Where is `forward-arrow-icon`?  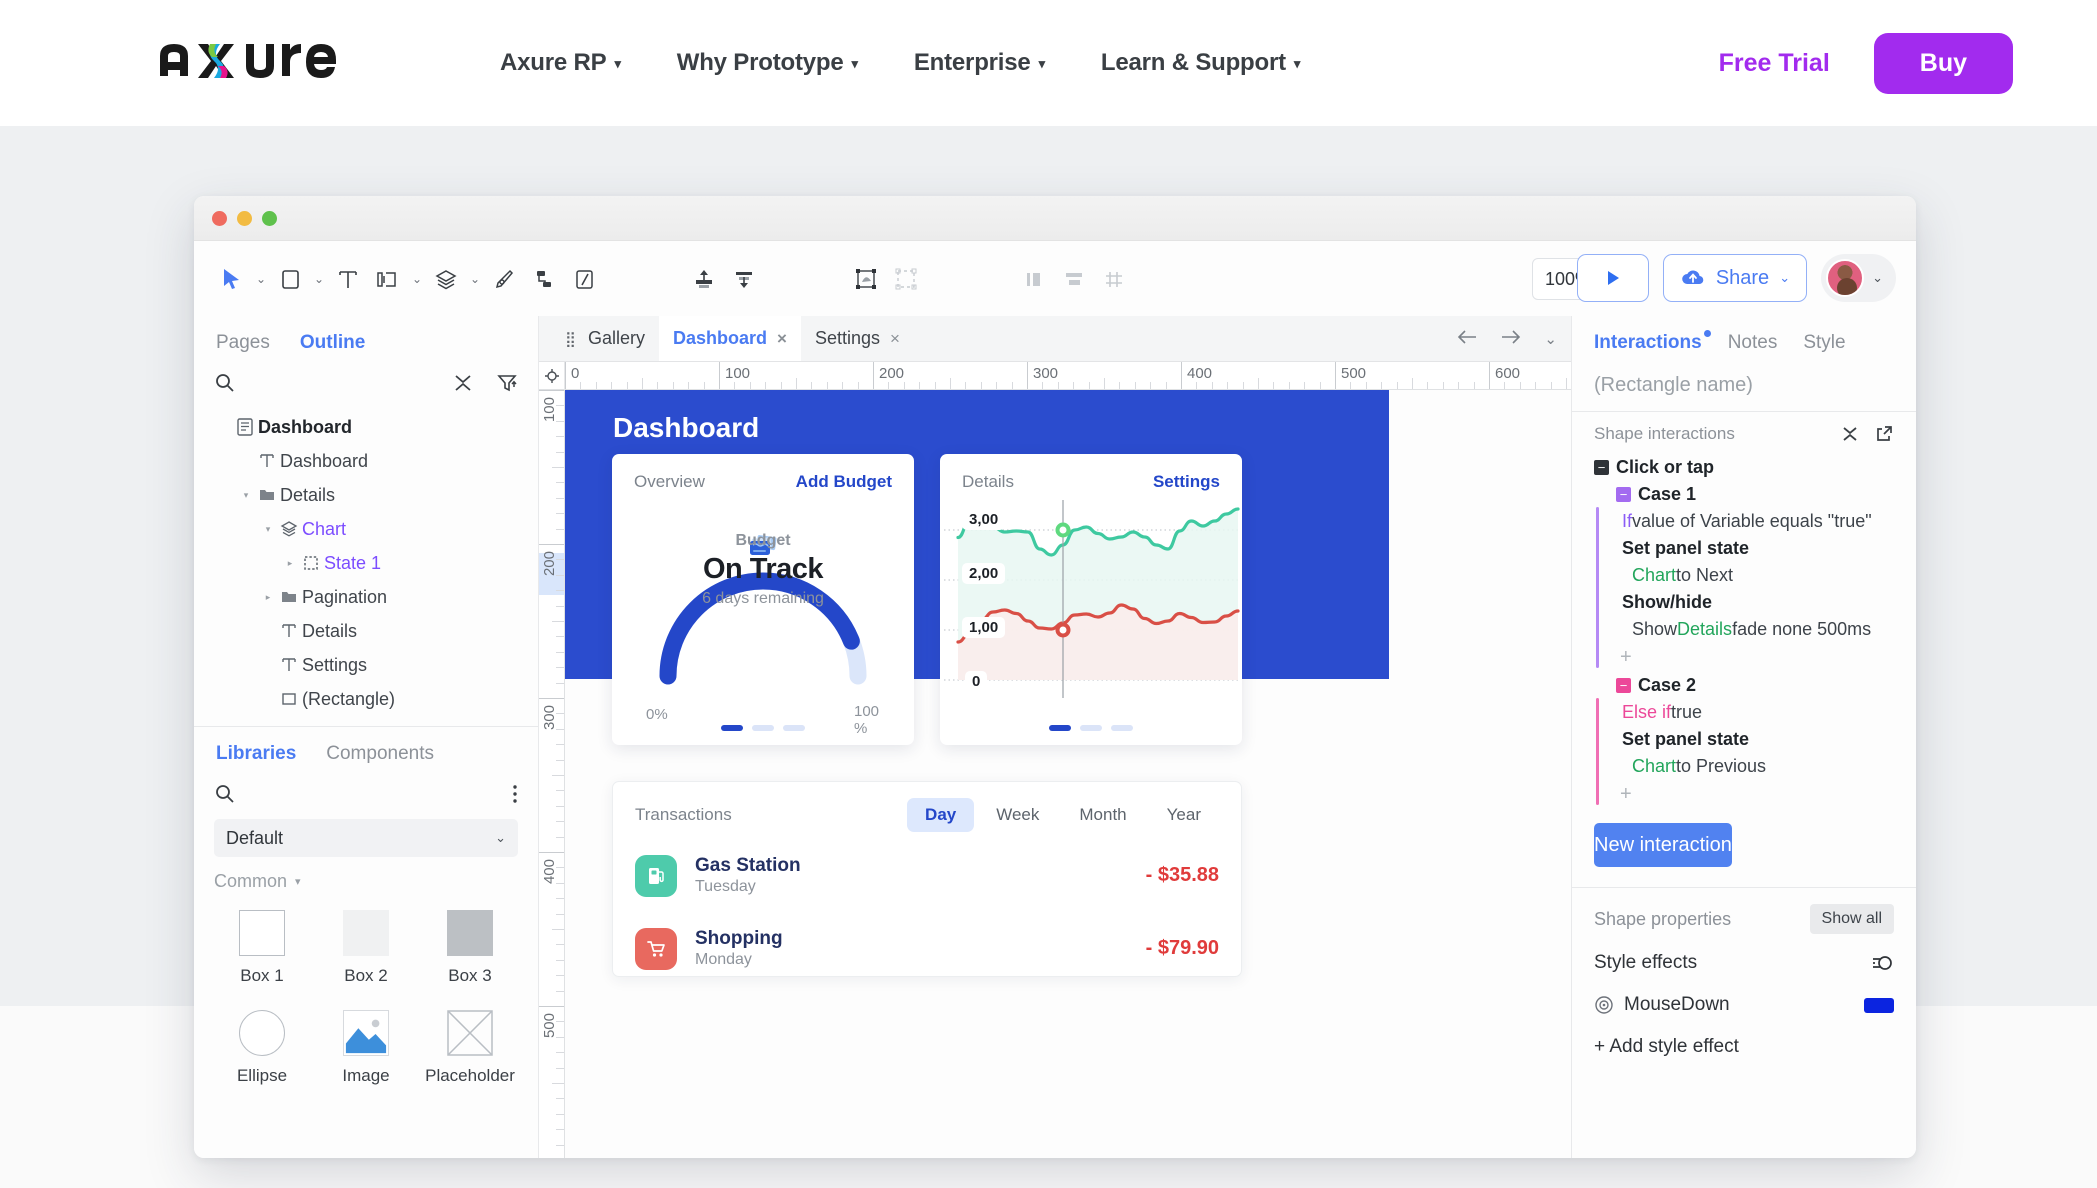 forward-arrow-icon is located at coordinates (1511, 339).